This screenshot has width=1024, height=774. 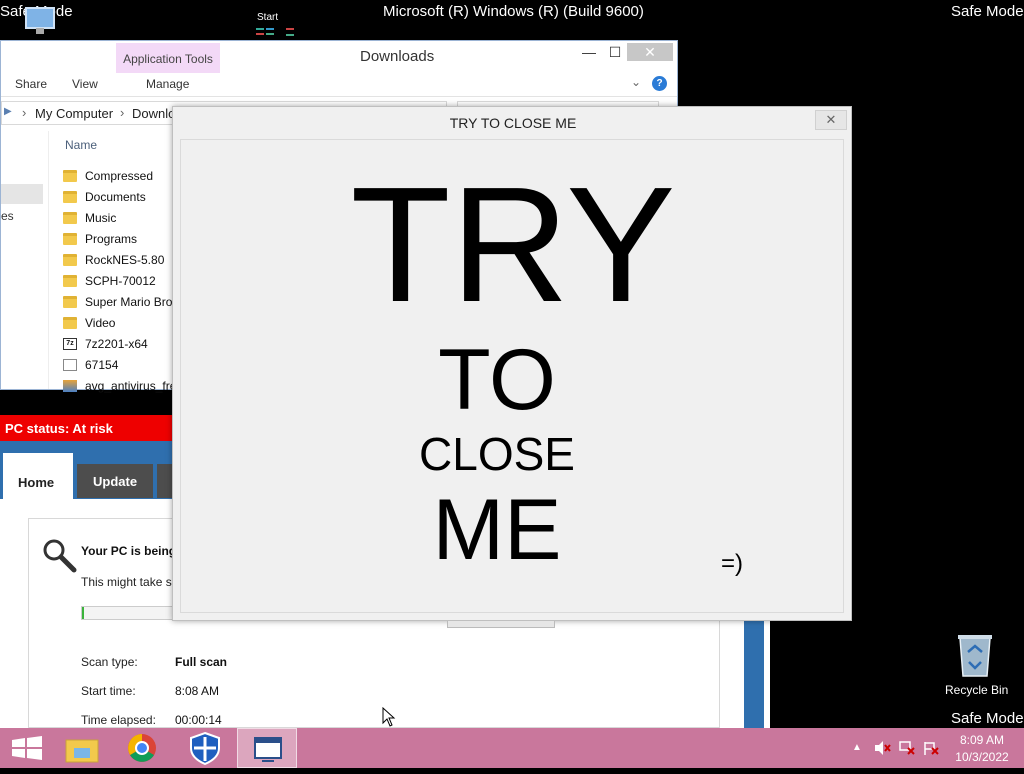 I want to click on help-icon: ?, so click(x=659, y=83).